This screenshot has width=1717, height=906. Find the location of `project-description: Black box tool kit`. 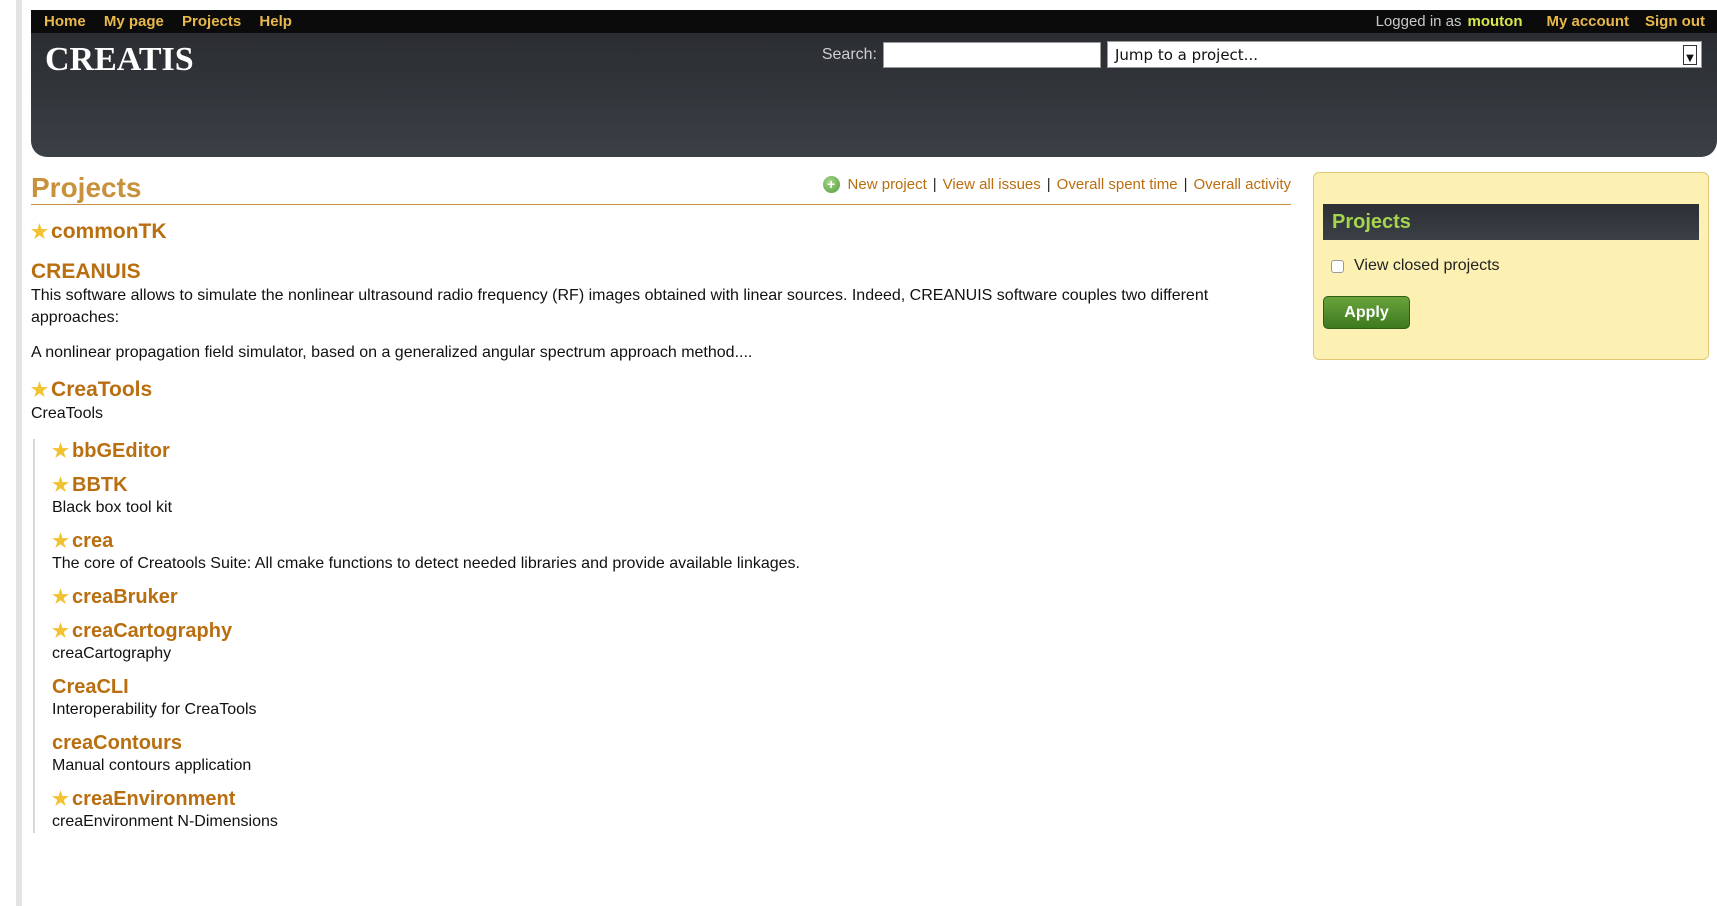

project-description: Black box tool kit is located at coordinates (112, 507).